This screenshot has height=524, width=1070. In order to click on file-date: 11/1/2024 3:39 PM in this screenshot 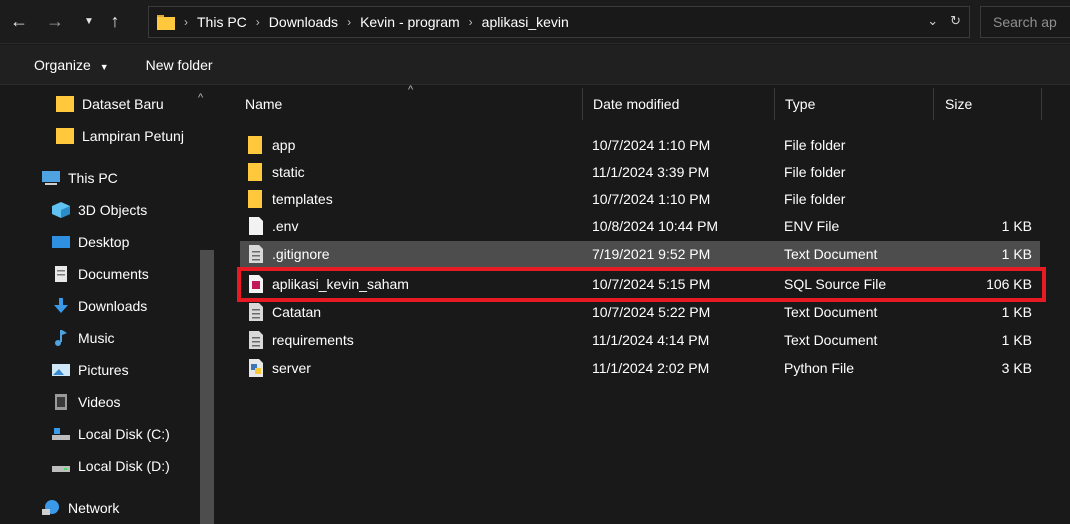, I will do `click(651, 172)`.